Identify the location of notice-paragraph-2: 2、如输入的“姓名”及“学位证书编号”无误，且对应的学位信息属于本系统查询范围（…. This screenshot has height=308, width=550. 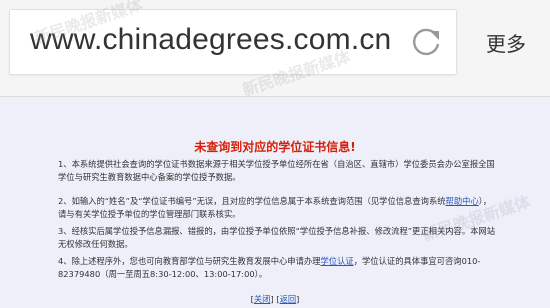
(278, 207).